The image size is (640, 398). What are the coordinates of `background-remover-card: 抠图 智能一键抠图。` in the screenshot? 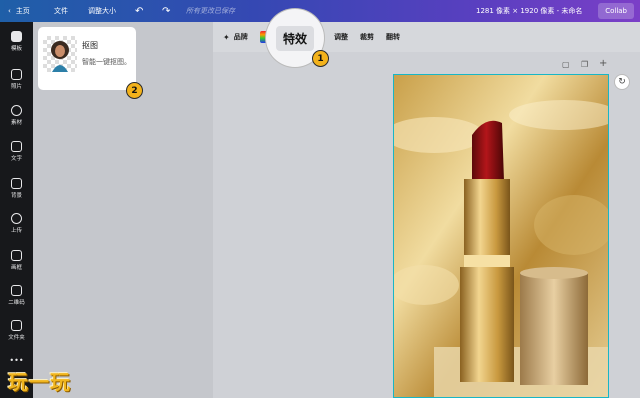 It's located at (87, 58).